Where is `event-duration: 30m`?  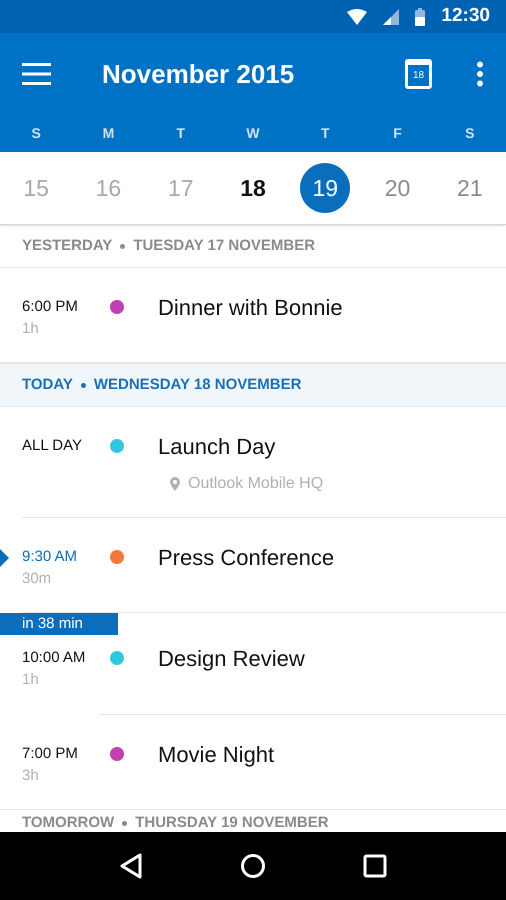
event-duration: 30m is located at coordinates (37, 579).